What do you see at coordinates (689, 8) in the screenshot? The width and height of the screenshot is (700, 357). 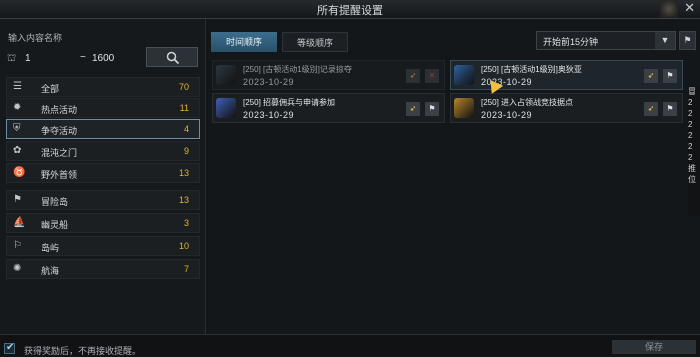 I see `close-icon: ✕` at bounding box center [689, 8].